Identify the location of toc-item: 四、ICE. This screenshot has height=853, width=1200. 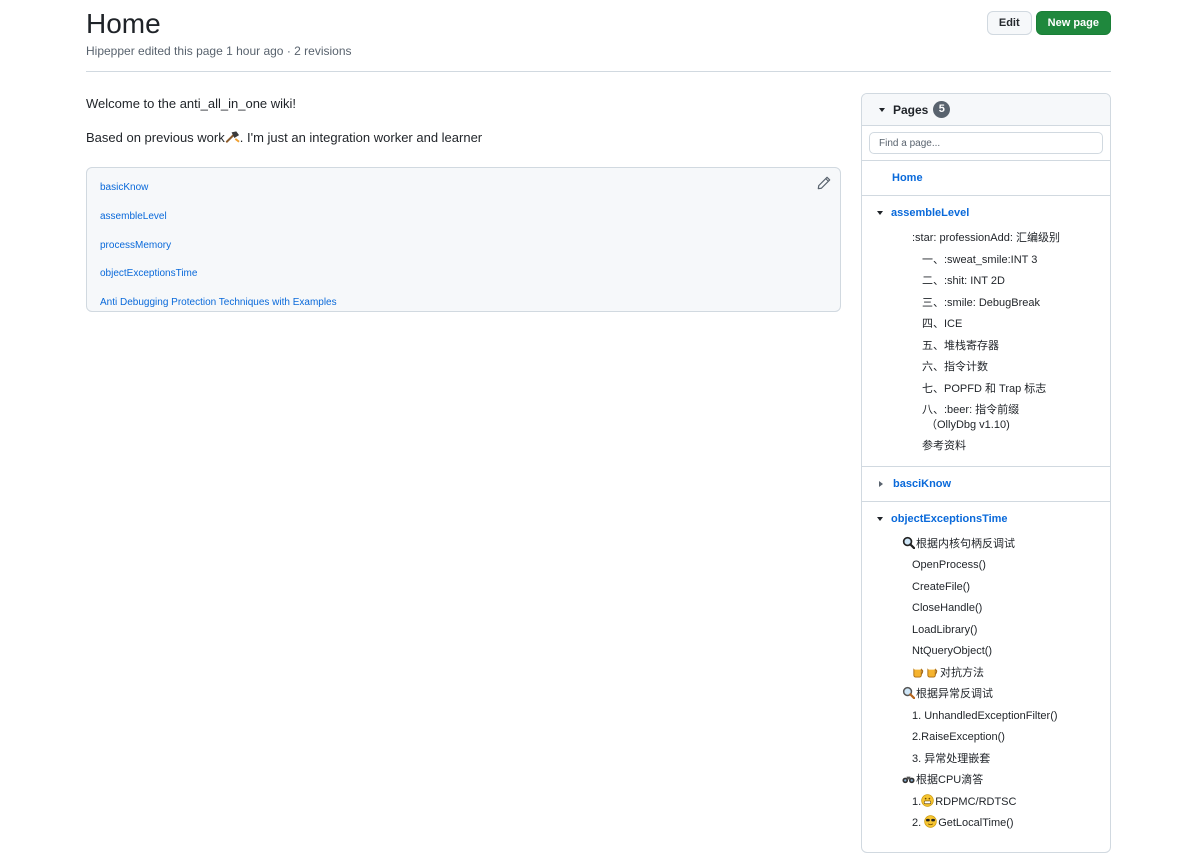
(986, 325).